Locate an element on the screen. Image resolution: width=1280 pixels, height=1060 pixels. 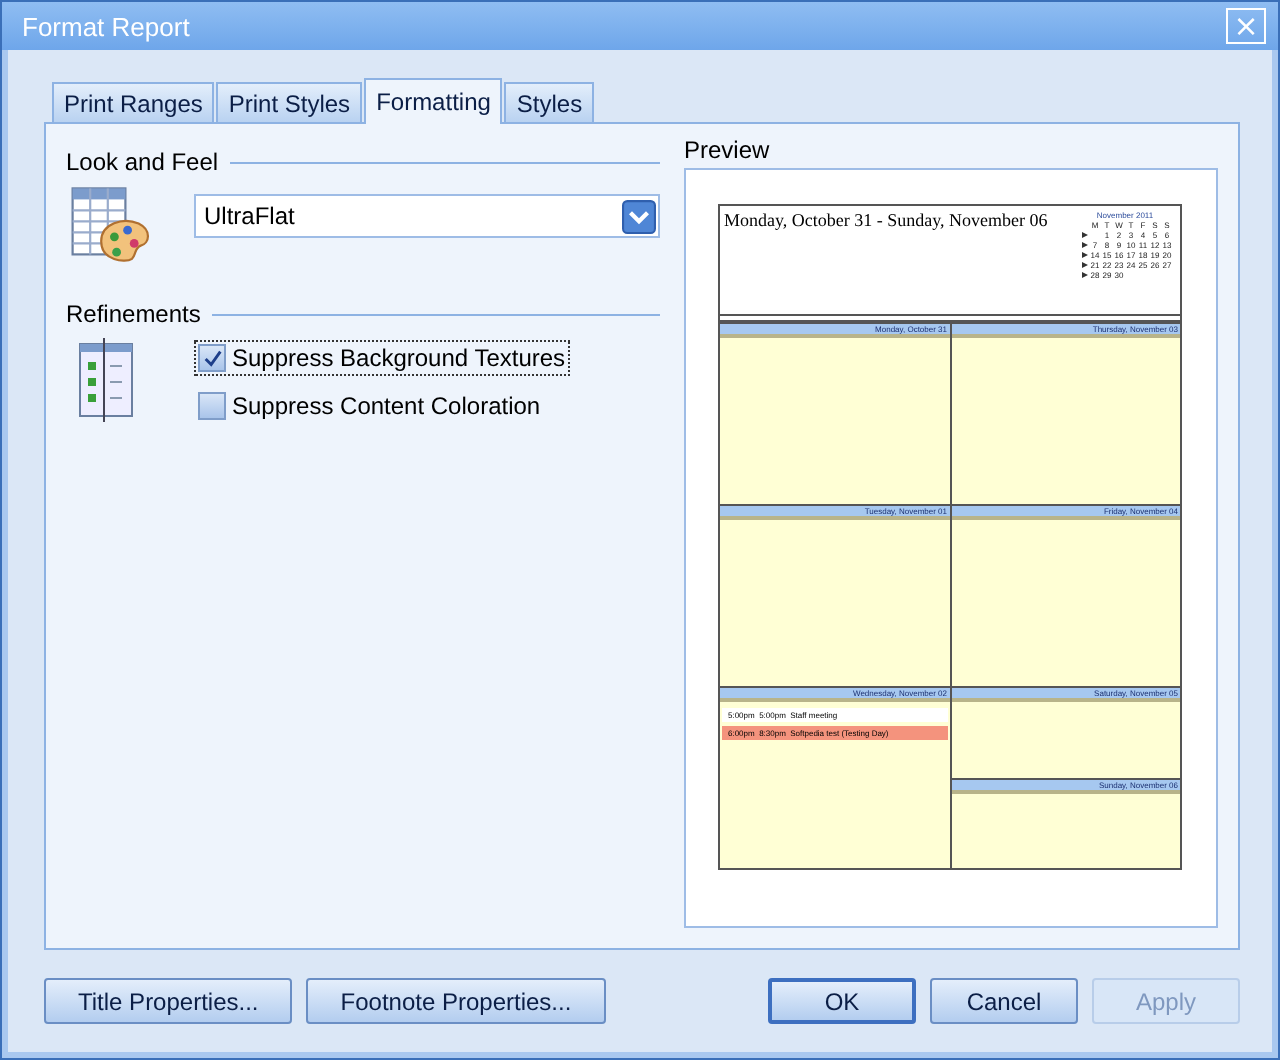
report-title: Monday, October 31 - Sunday, November 06 is located at coordinates (886, 222).